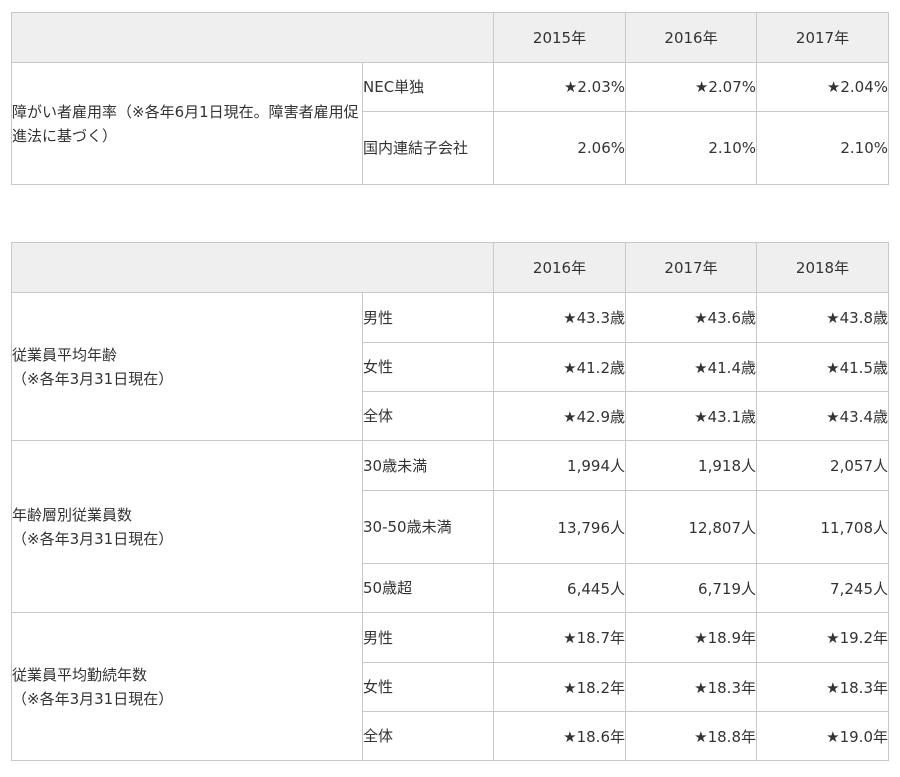 The image size is (900, 777). What do you see at coordinates (65, 354) in the screenshot?
I see `category-title: 従業員平均年齢` at bounding box center [65, 354].